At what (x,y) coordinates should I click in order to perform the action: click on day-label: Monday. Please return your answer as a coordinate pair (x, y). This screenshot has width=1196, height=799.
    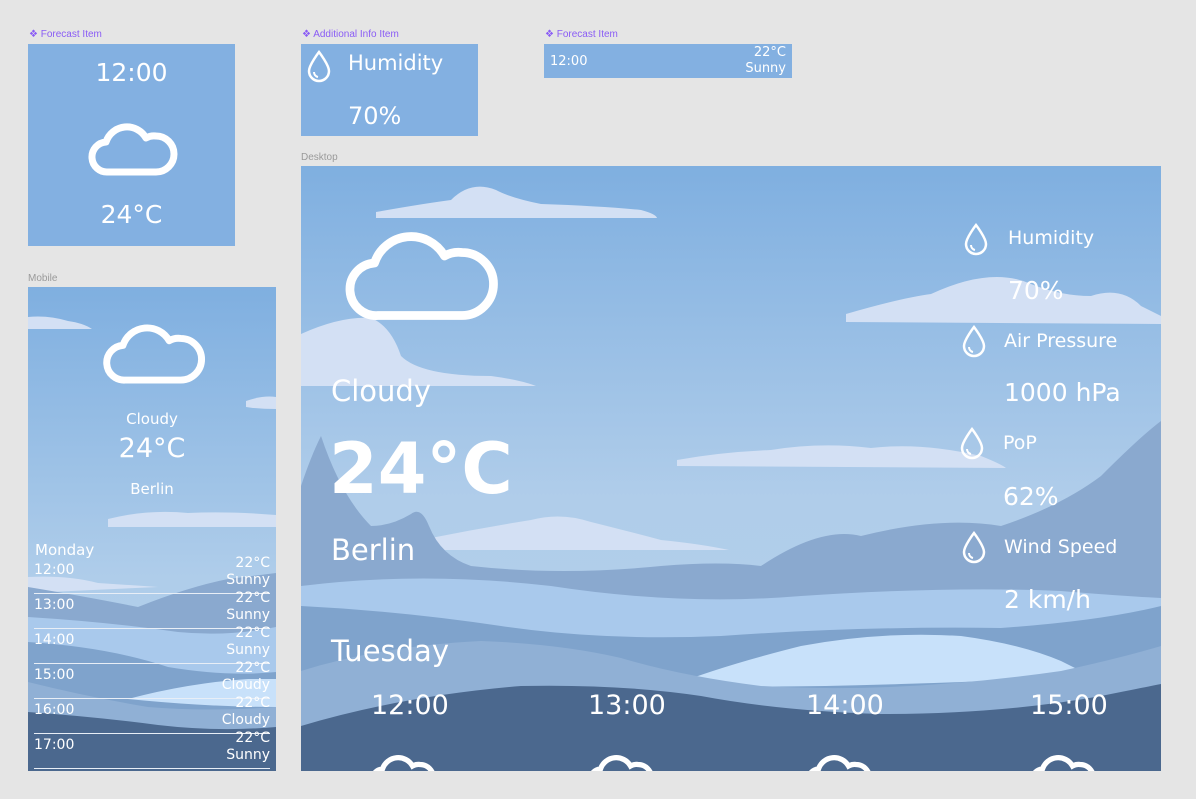
    Looking at the image, I should click on (65, 550).